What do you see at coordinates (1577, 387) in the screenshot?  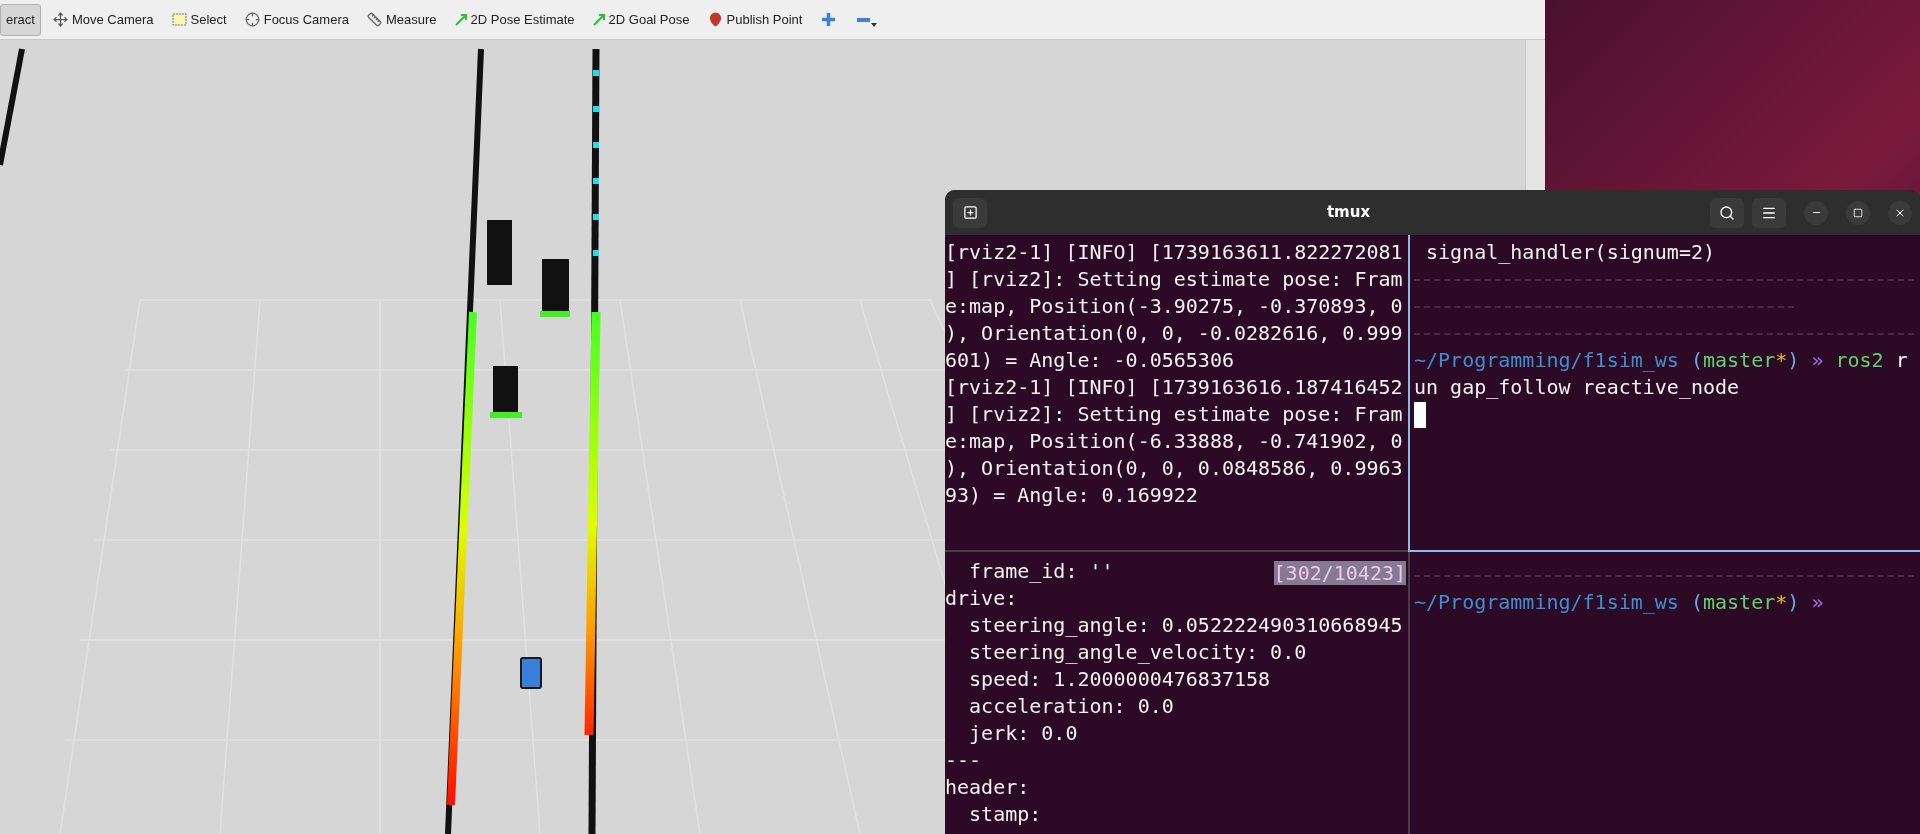 I see `terminal-line: un gap_follow reactive_node` at bounding box center [1577, 387].